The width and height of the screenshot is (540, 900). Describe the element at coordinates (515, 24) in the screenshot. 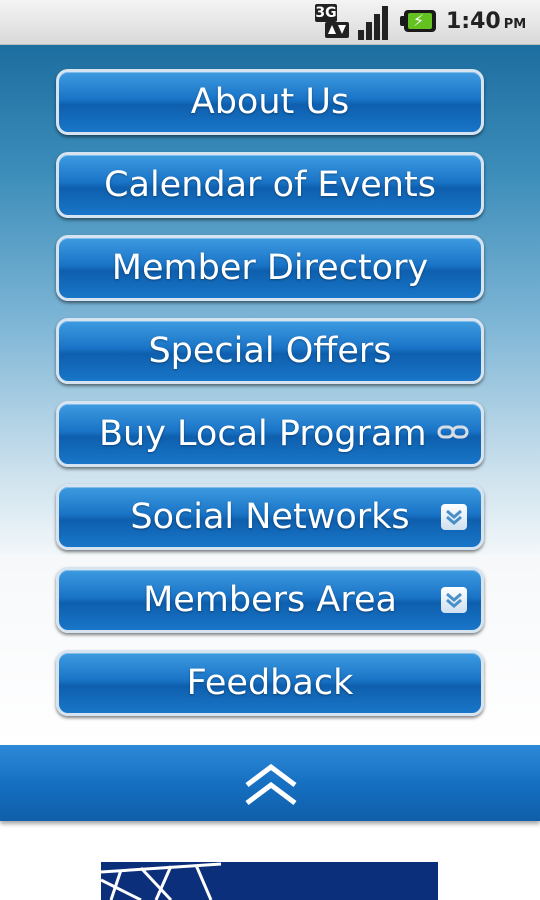

I see `clock-ampm: PM` at that location.